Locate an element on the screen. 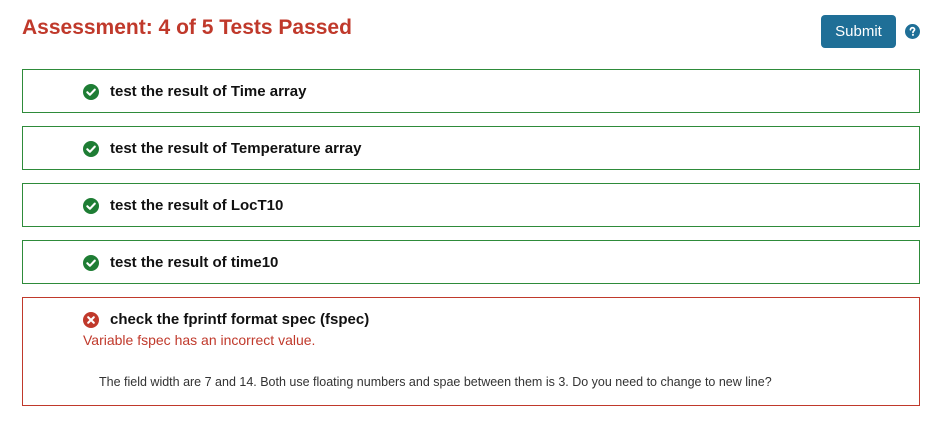 The width and height of the screenshot is (931, 429). question-circle-icon is located at coordinates (912, 31).